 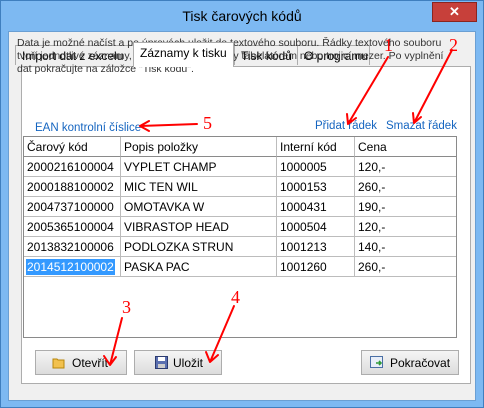 I want to click on table-cell: 2004737100000, so click(x=72, y=207).